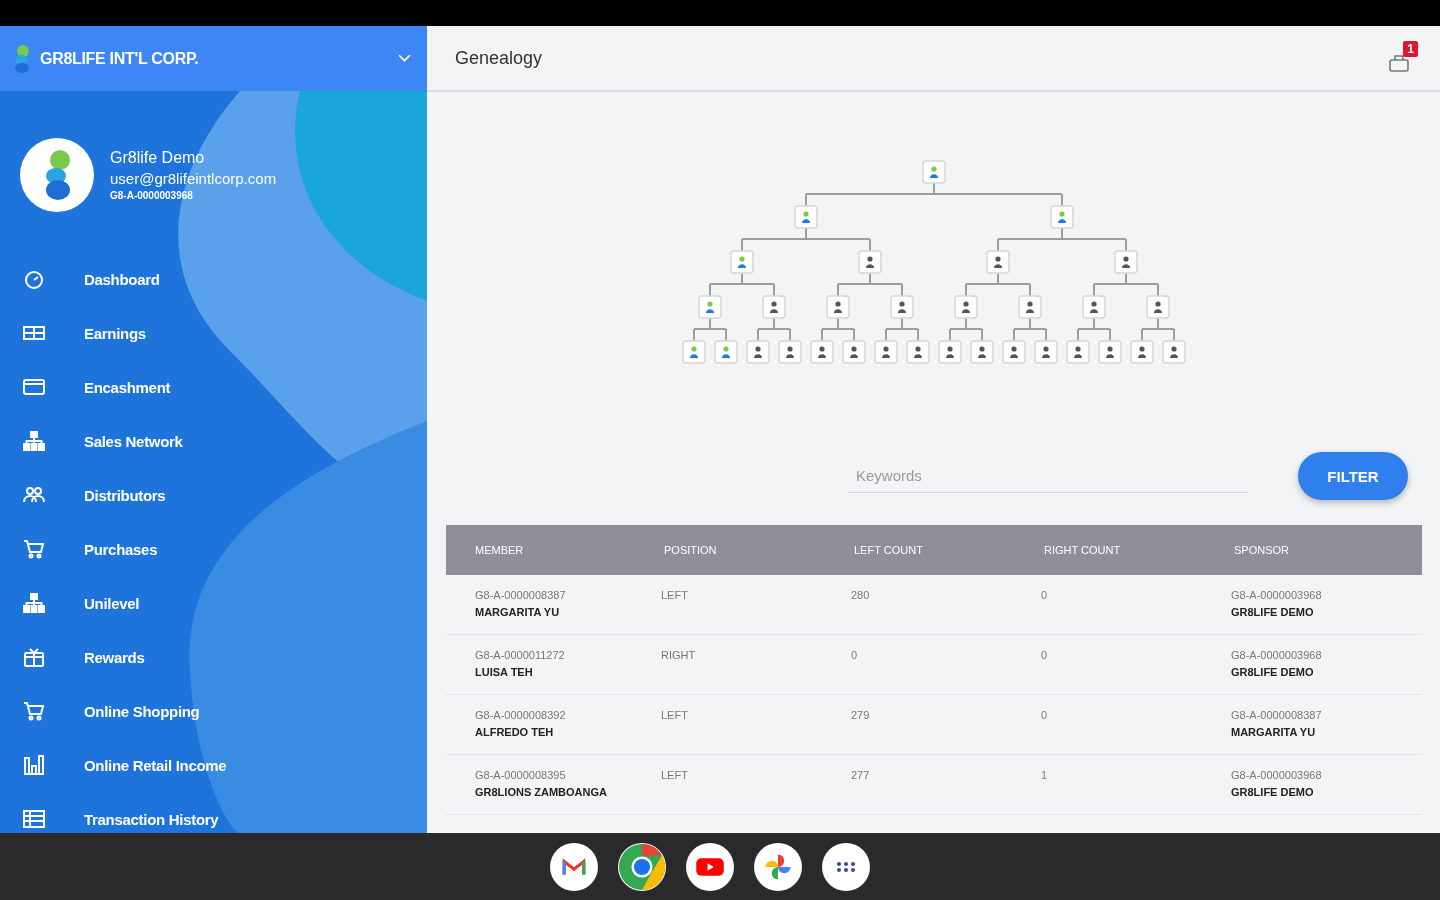 This screenshot has height=900, width=1440. Describe the element at coordinates (499, 58) in the screenshot. I see `page-title: Genealogy` at that location.